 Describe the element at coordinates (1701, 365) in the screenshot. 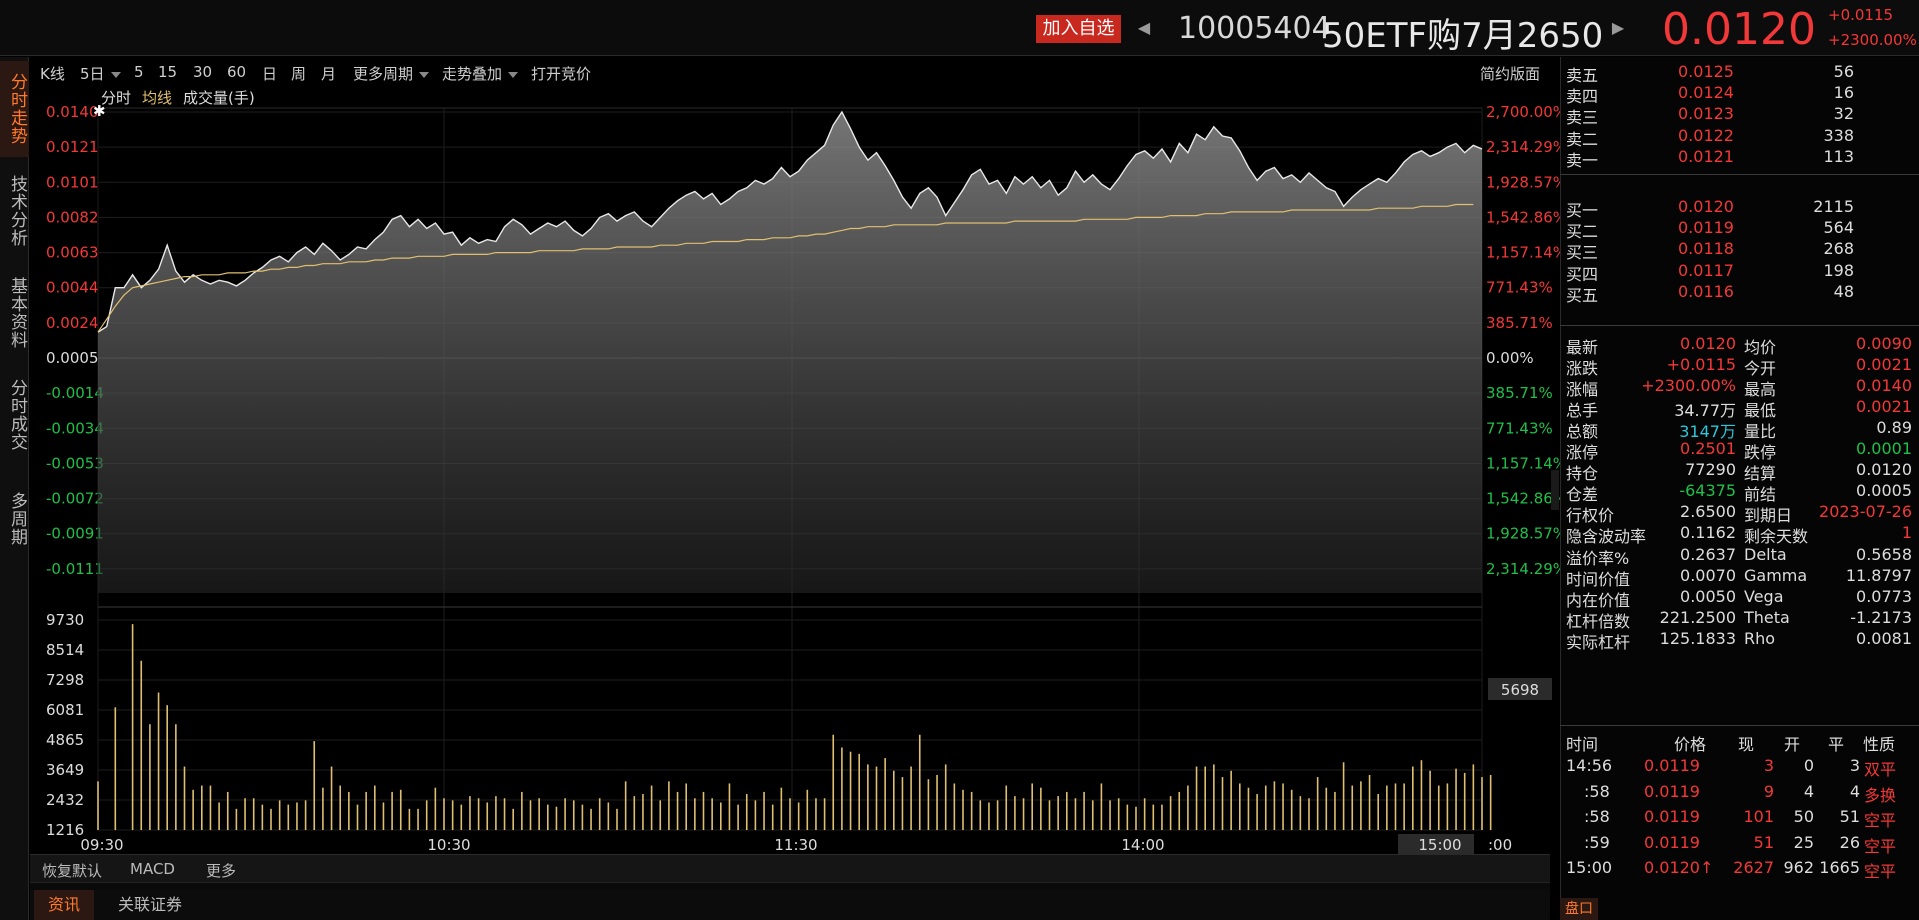

I see `quote-value: +0.0115` at that location.